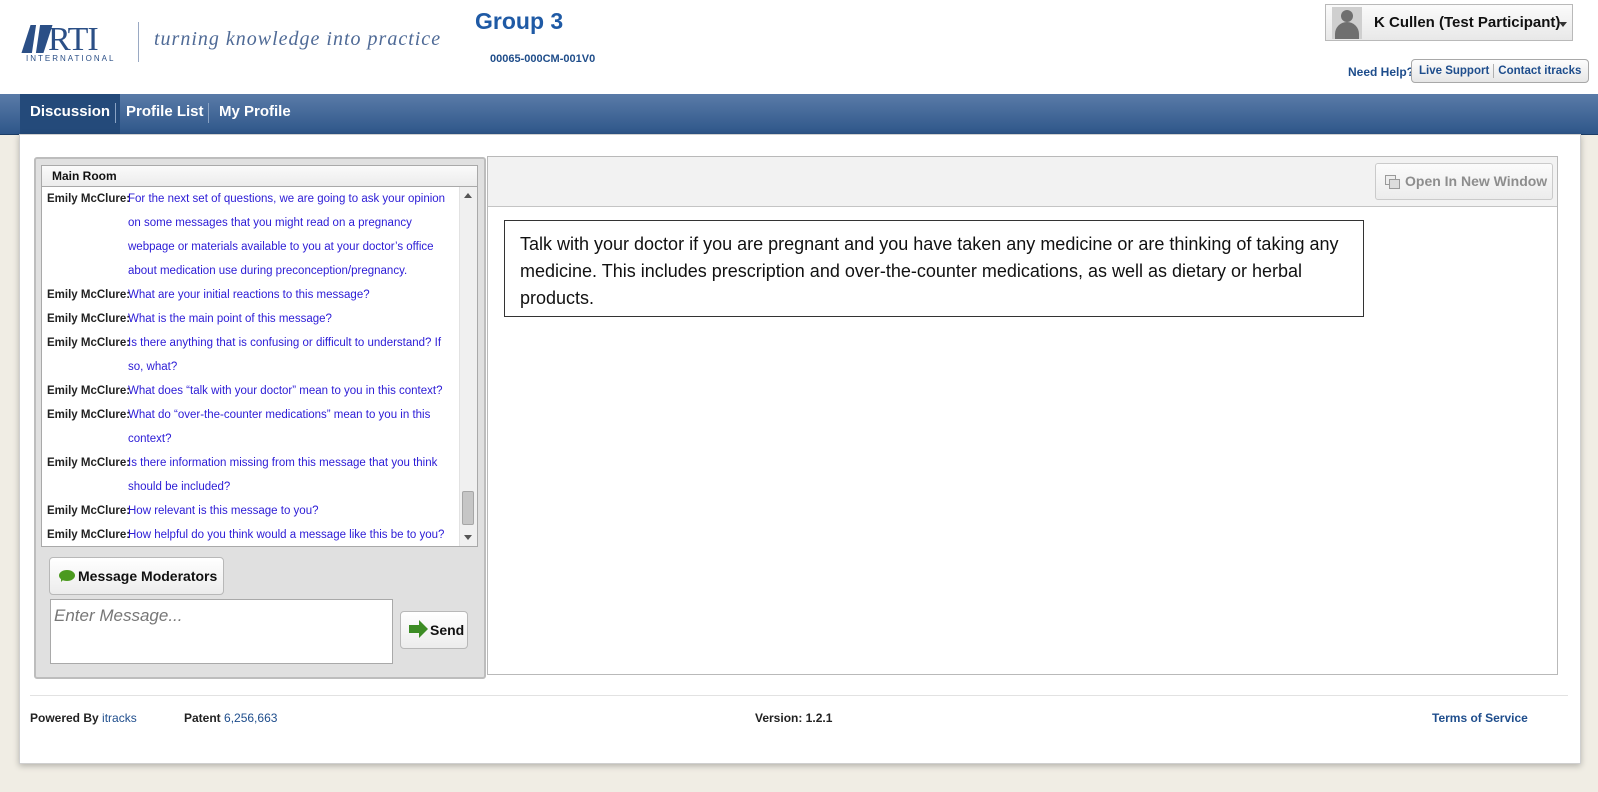 This screenshot has height=792, width=1598. What do you see at coordinates (259, 176) in the screenshot?
I see `room-title: Main Room` at bounding box center [259, 176].